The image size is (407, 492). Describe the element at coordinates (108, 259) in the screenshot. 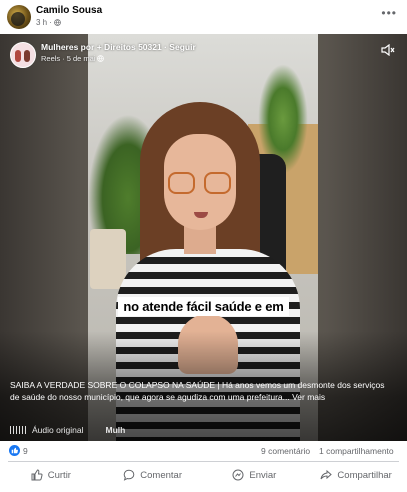

I see `plant-pot` at that location.